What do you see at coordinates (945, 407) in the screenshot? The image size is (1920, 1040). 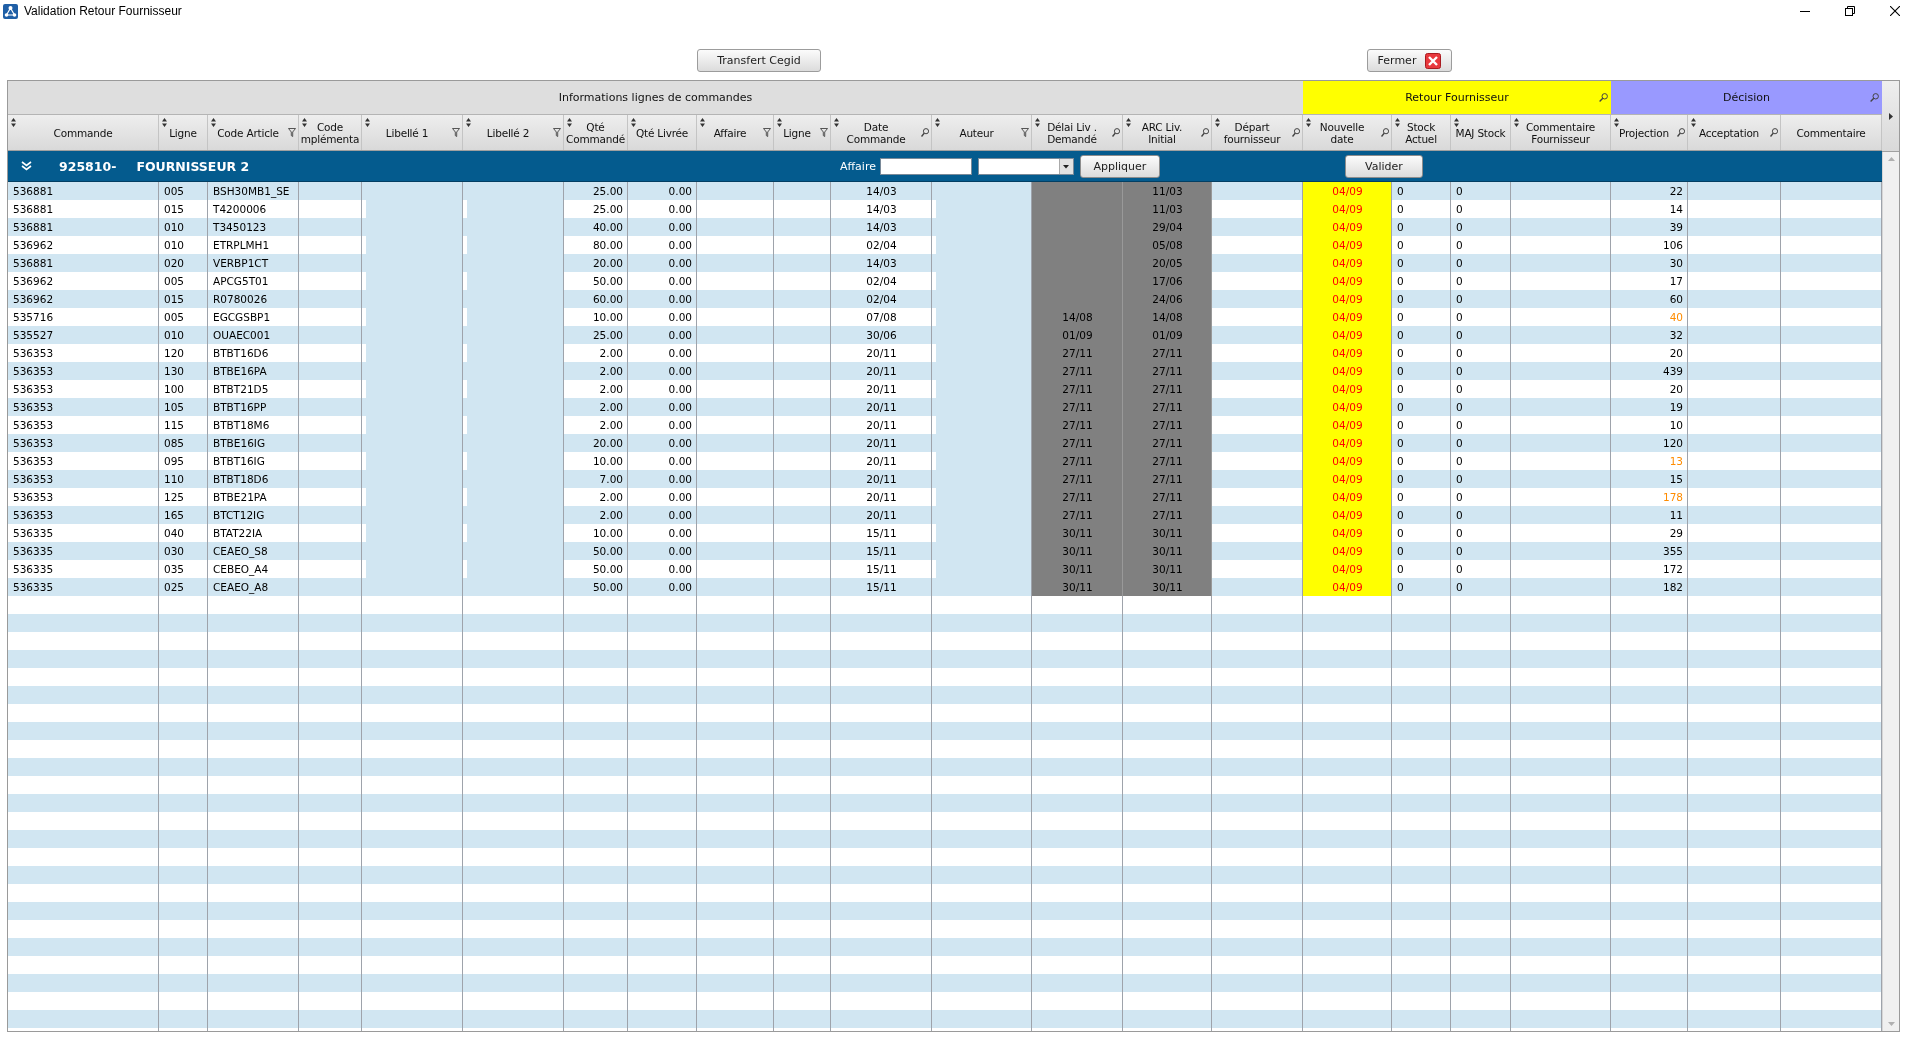 I see `table-row: 536353 105 BTBT16PP 2.00 0.00 20/11 27/11 27/11 04/09 0 0 19` at bounding box center [945, 407].